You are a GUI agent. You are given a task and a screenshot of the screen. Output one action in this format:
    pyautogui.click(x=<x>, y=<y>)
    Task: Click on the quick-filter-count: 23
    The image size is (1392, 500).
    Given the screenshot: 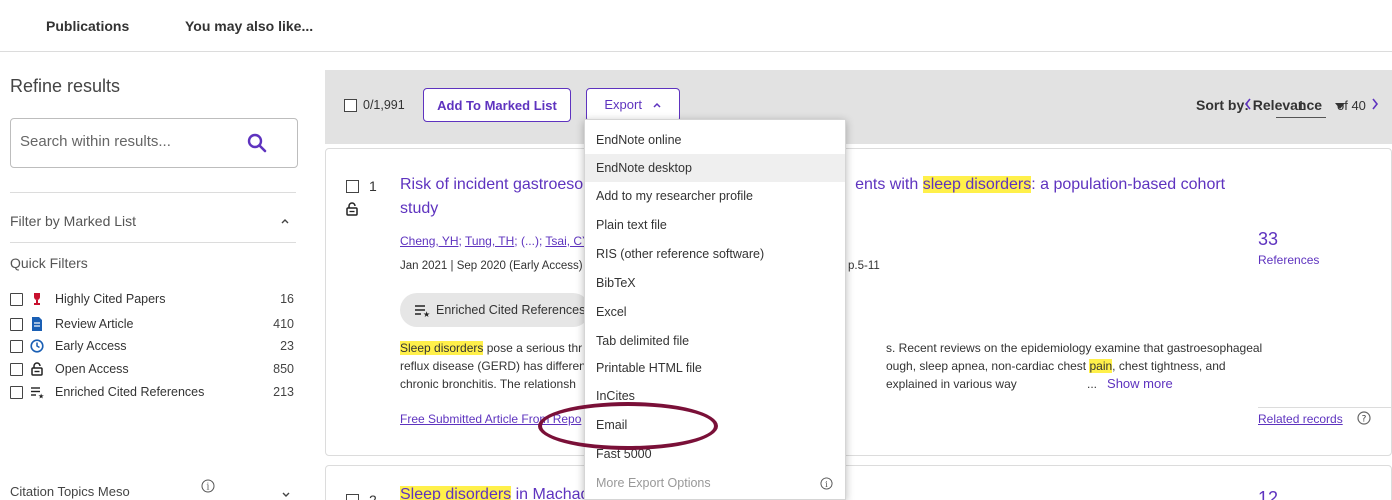 What is the action you would take?
    pyautogui.click(x=287, y=346)
    